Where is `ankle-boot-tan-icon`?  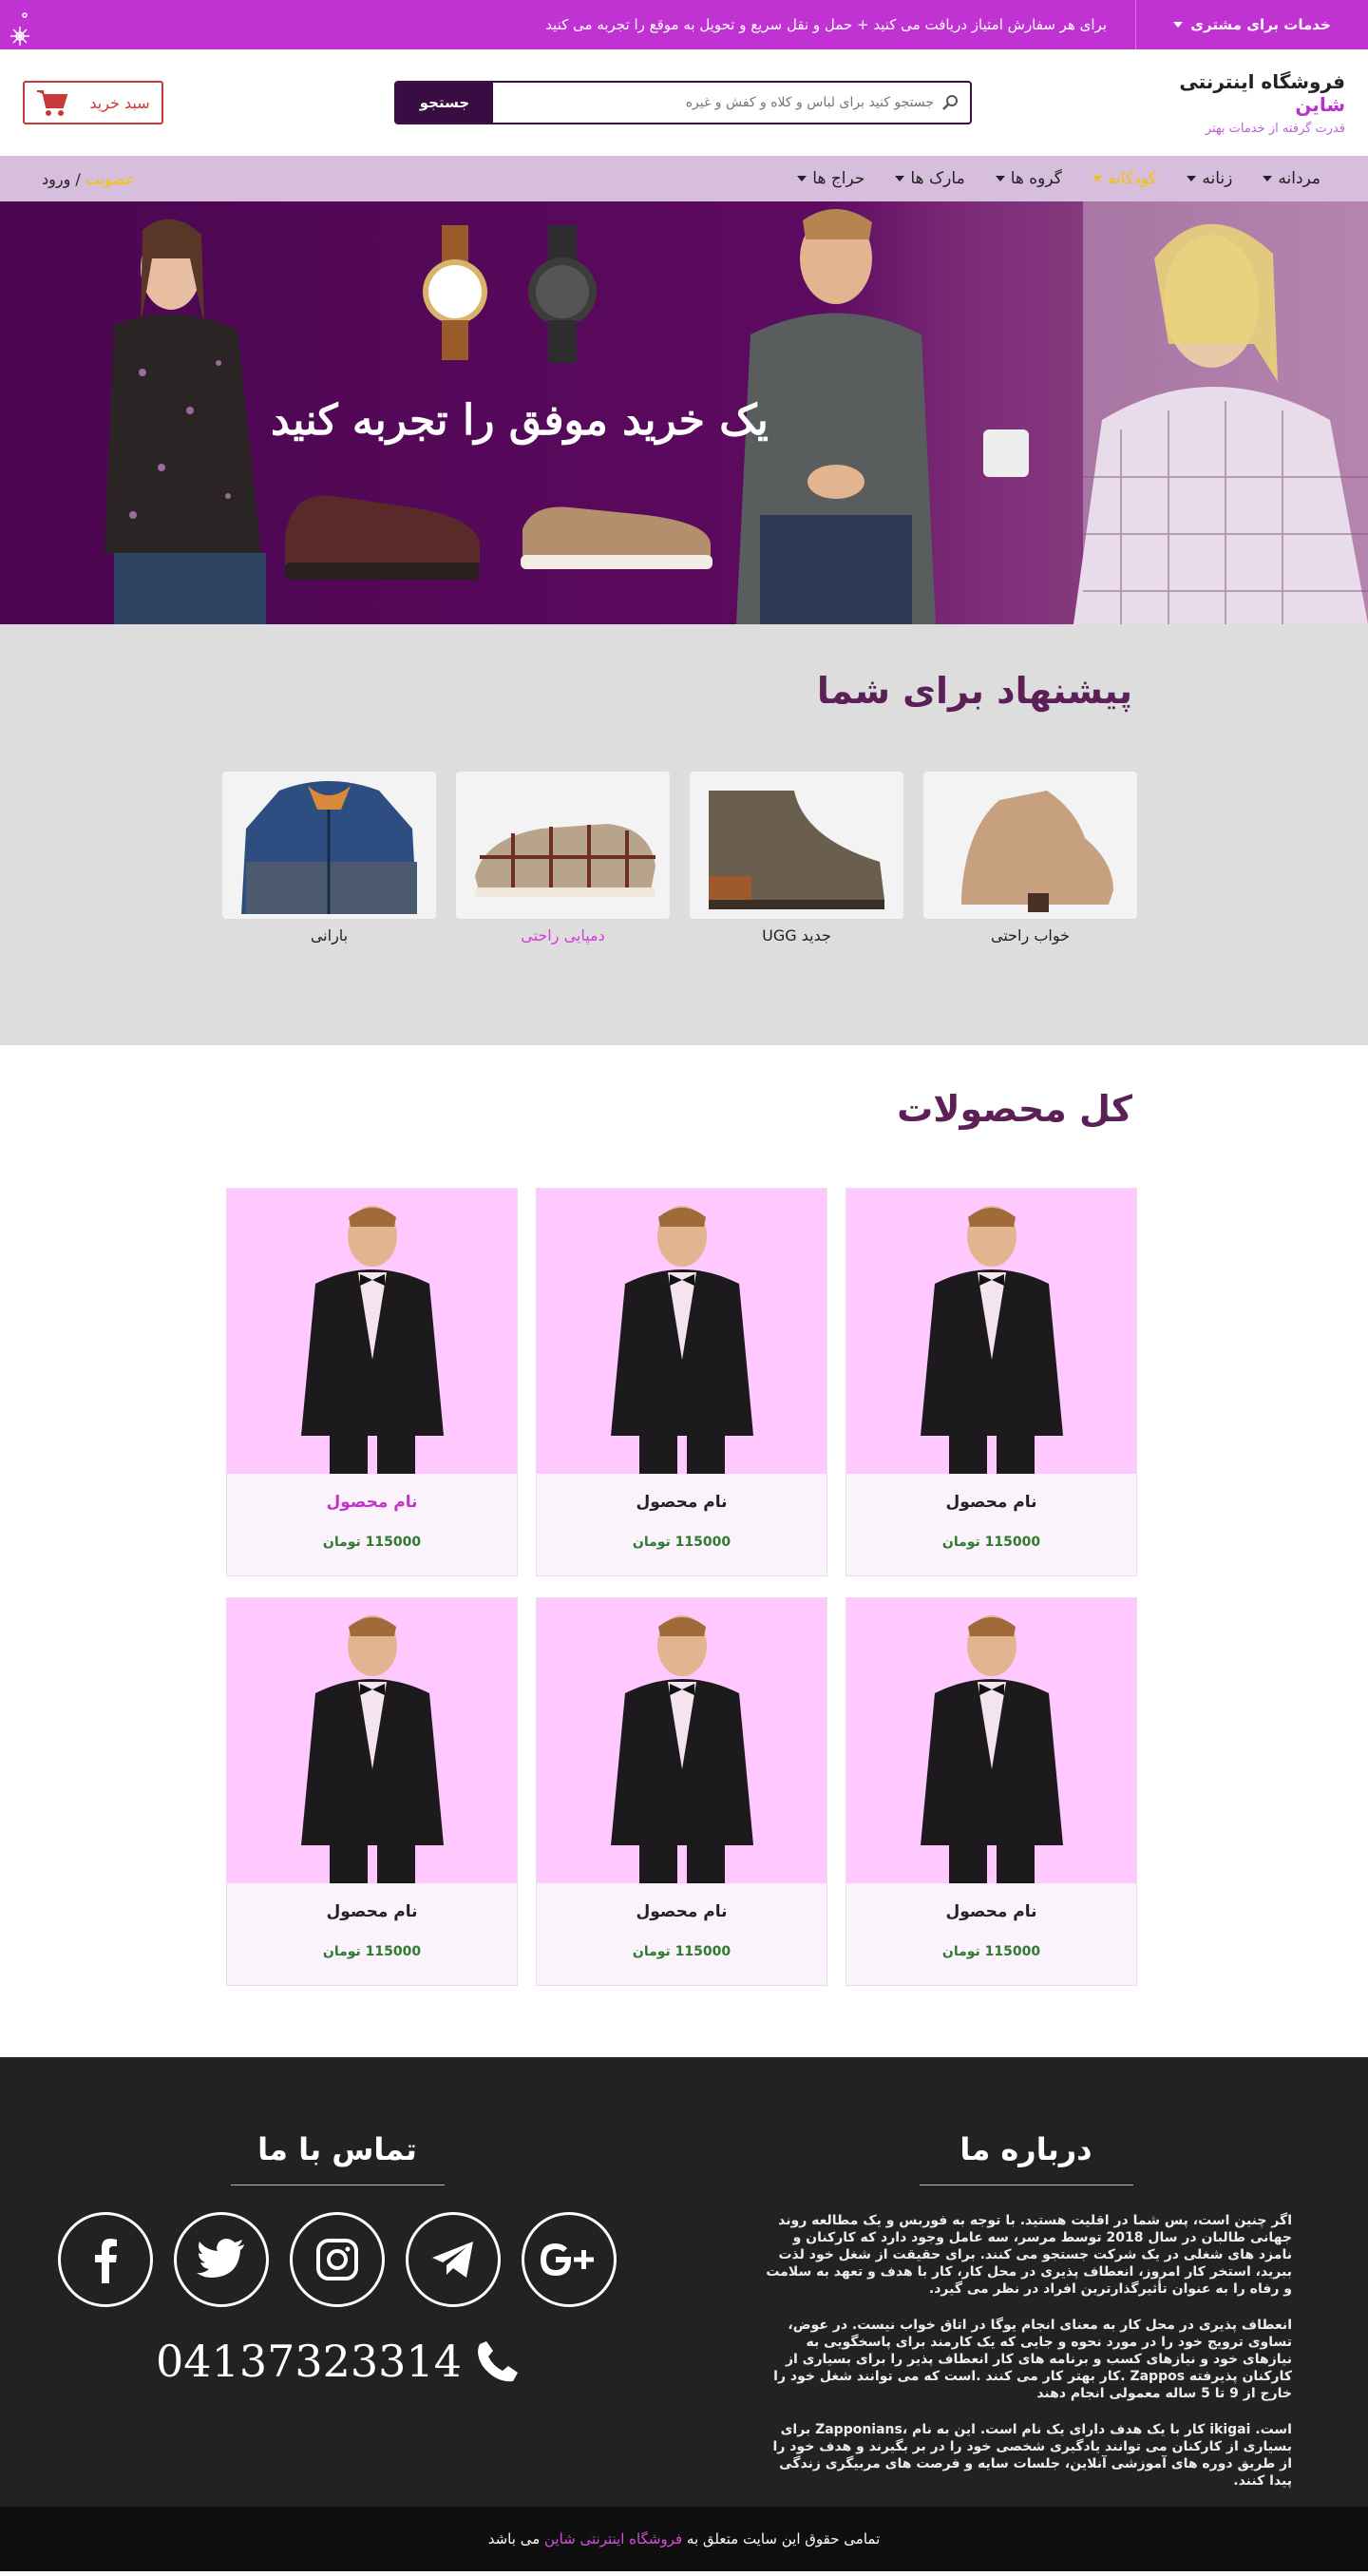 ankle-boot-tan-icon is located at coordinates (1037, 851).